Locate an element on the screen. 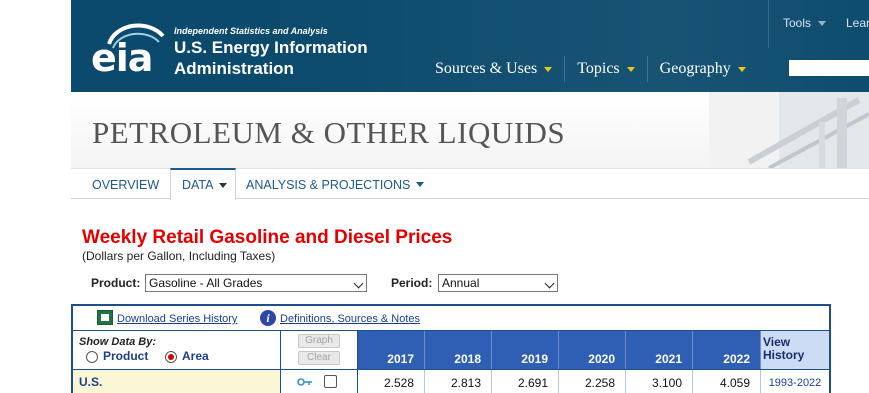 The image size is (869, 393). tab-label: DATA is located at coordinates (198, 185).